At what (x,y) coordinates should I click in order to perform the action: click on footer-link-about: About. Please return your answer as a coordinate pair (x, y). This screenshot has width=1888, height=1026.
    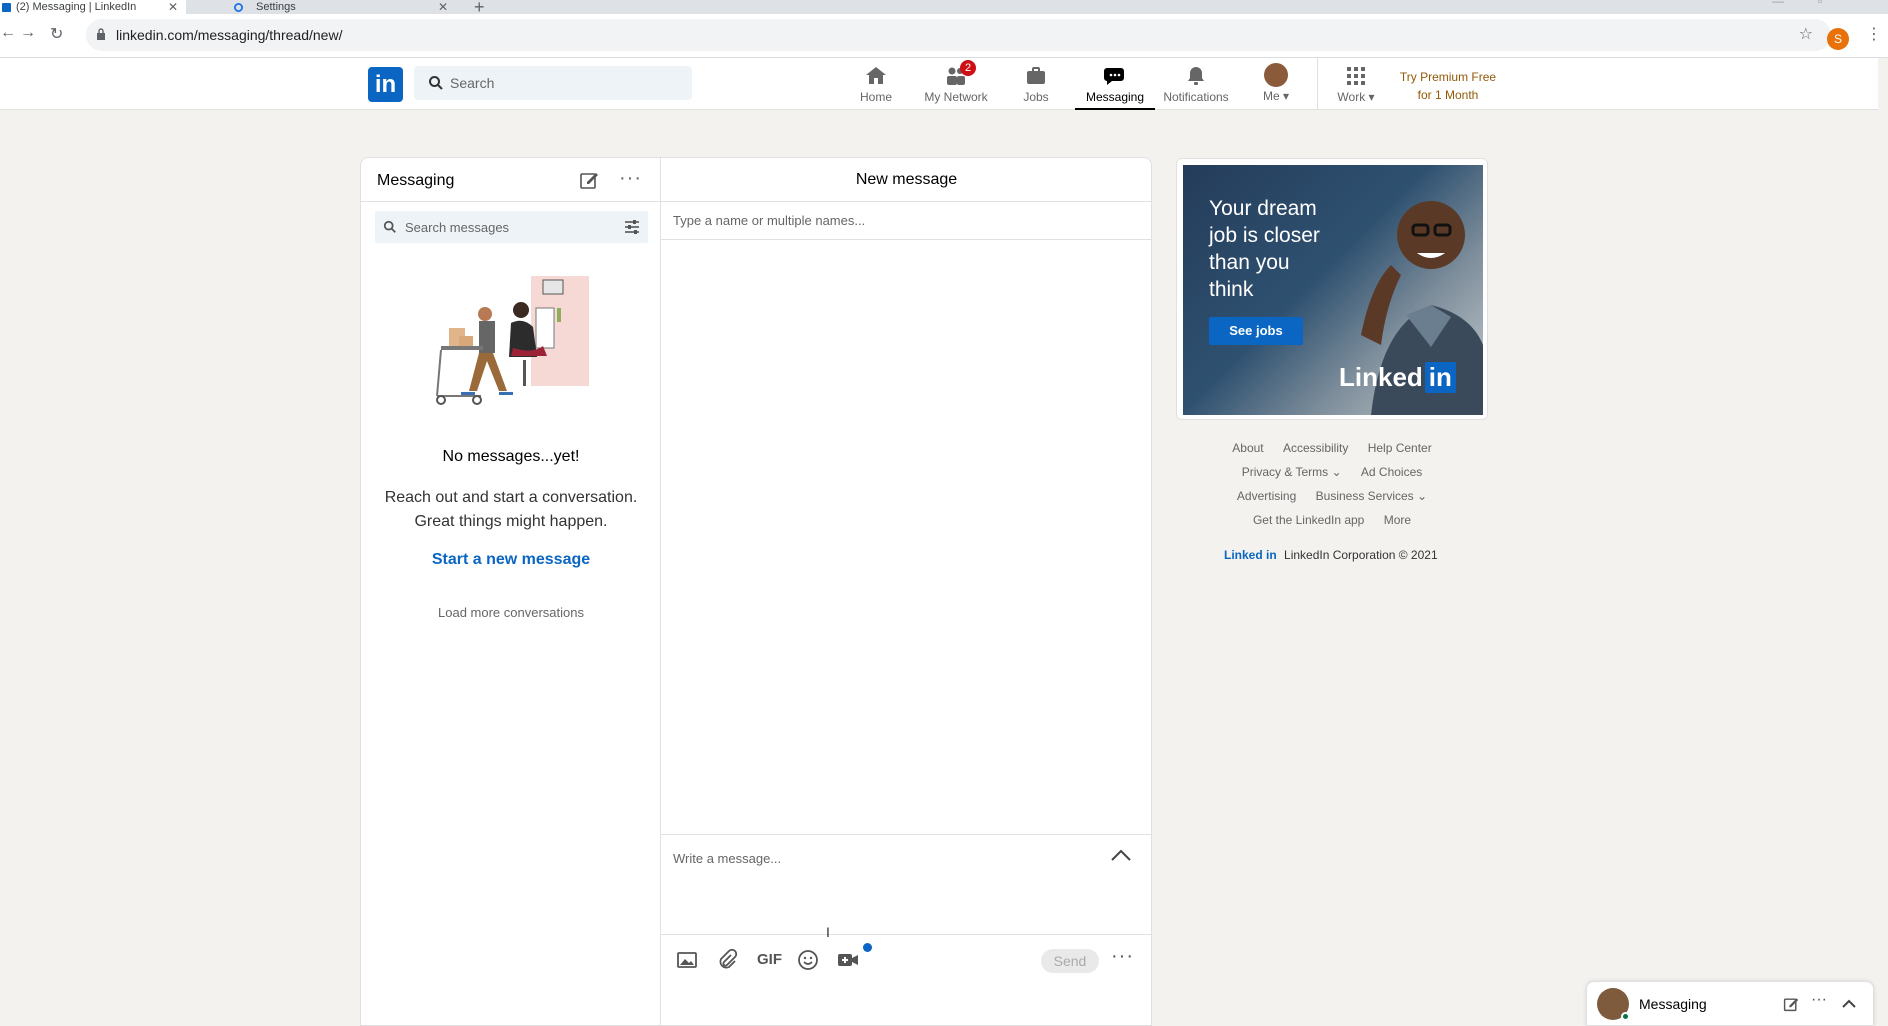
    Looking at the image, I should click on (1247, 448).